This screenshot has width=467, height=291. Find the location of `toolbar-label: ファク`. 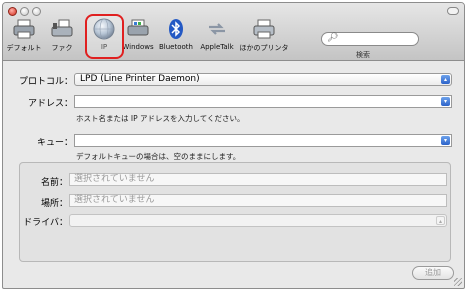

toolbar-label: ファク is located at coordinates (62, 48).